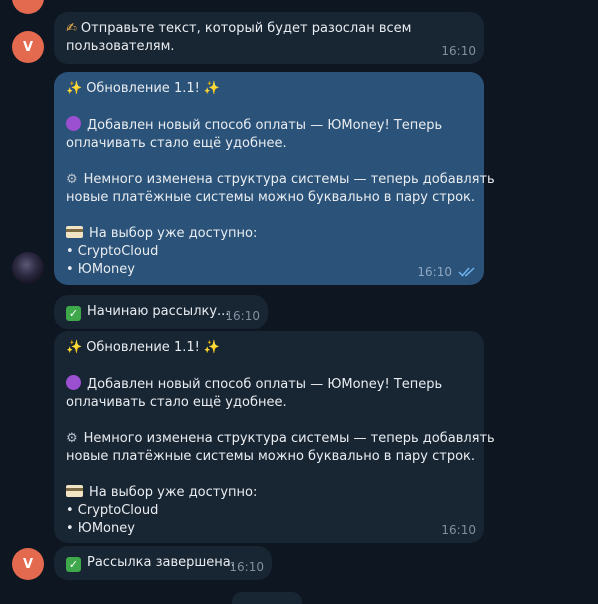 The image size is (598, 604). What do you see at coordinates (28, 7) in the screenshot?
I see `avatar-partial` at bounding box center [28, 7].